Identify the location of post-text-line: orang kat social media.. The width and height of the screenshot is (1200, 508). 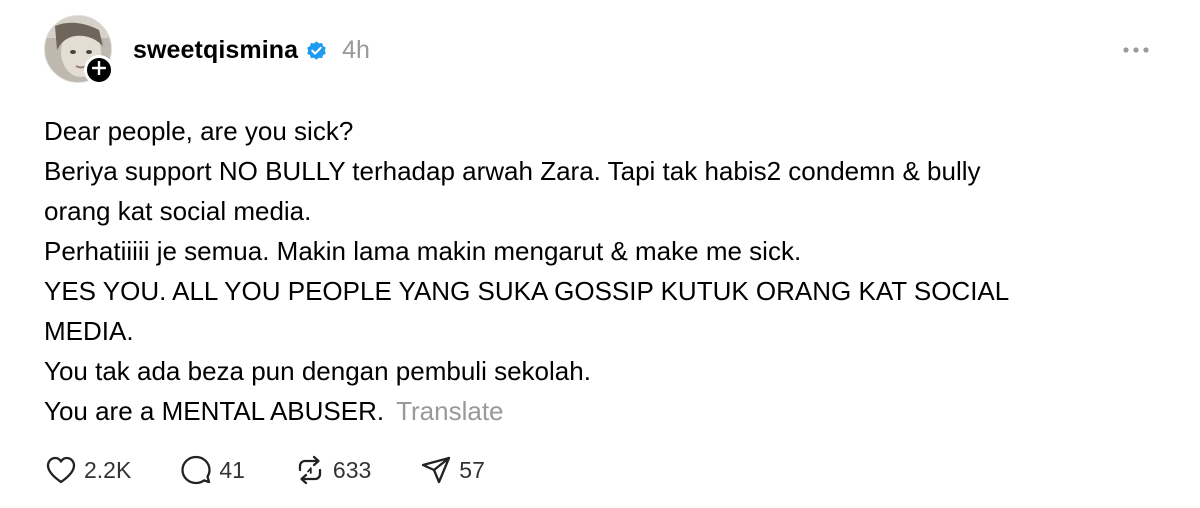
(178, 211).